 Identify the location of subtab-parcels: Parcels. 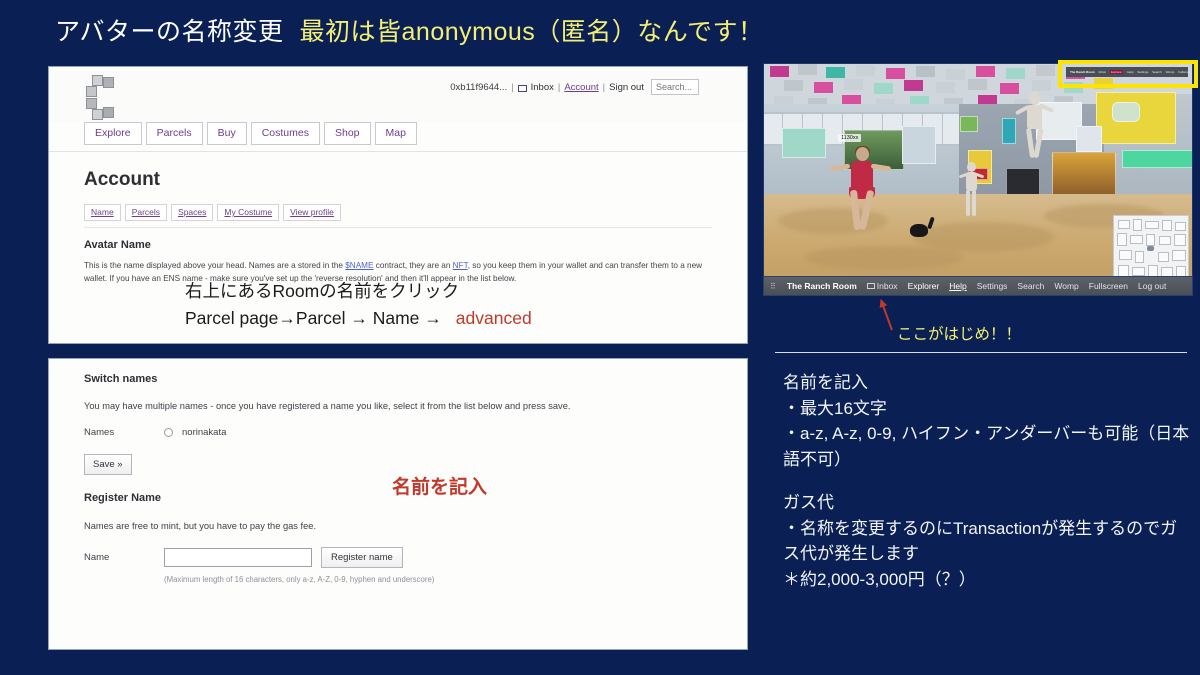
(146, 212).